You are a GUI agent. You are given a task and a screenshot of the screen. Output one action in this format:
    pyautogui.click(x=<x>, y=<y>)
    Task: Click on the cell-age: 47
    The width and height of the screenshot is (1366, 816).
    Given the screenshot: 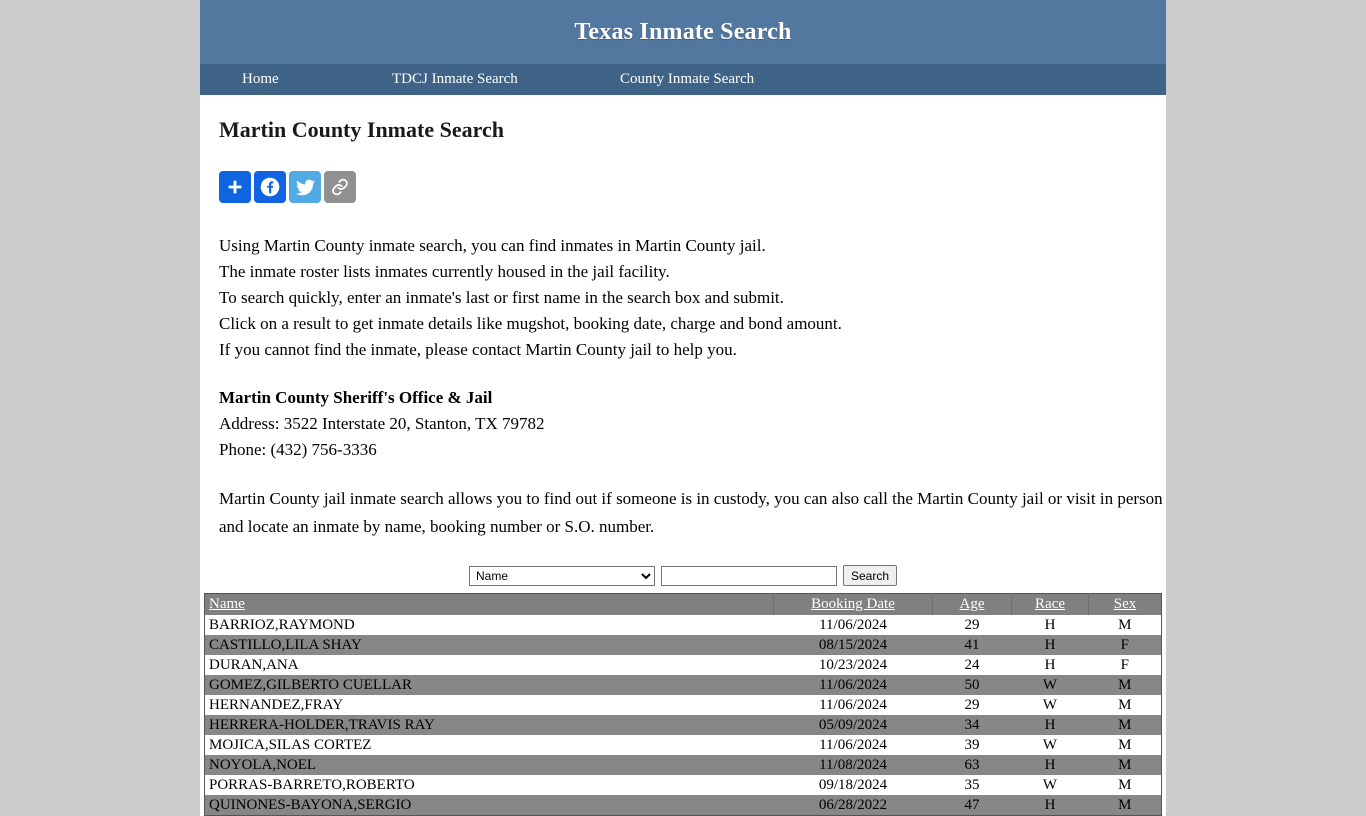 What is the action you would take?
    pyautogui.click(x=972, y=804)
    